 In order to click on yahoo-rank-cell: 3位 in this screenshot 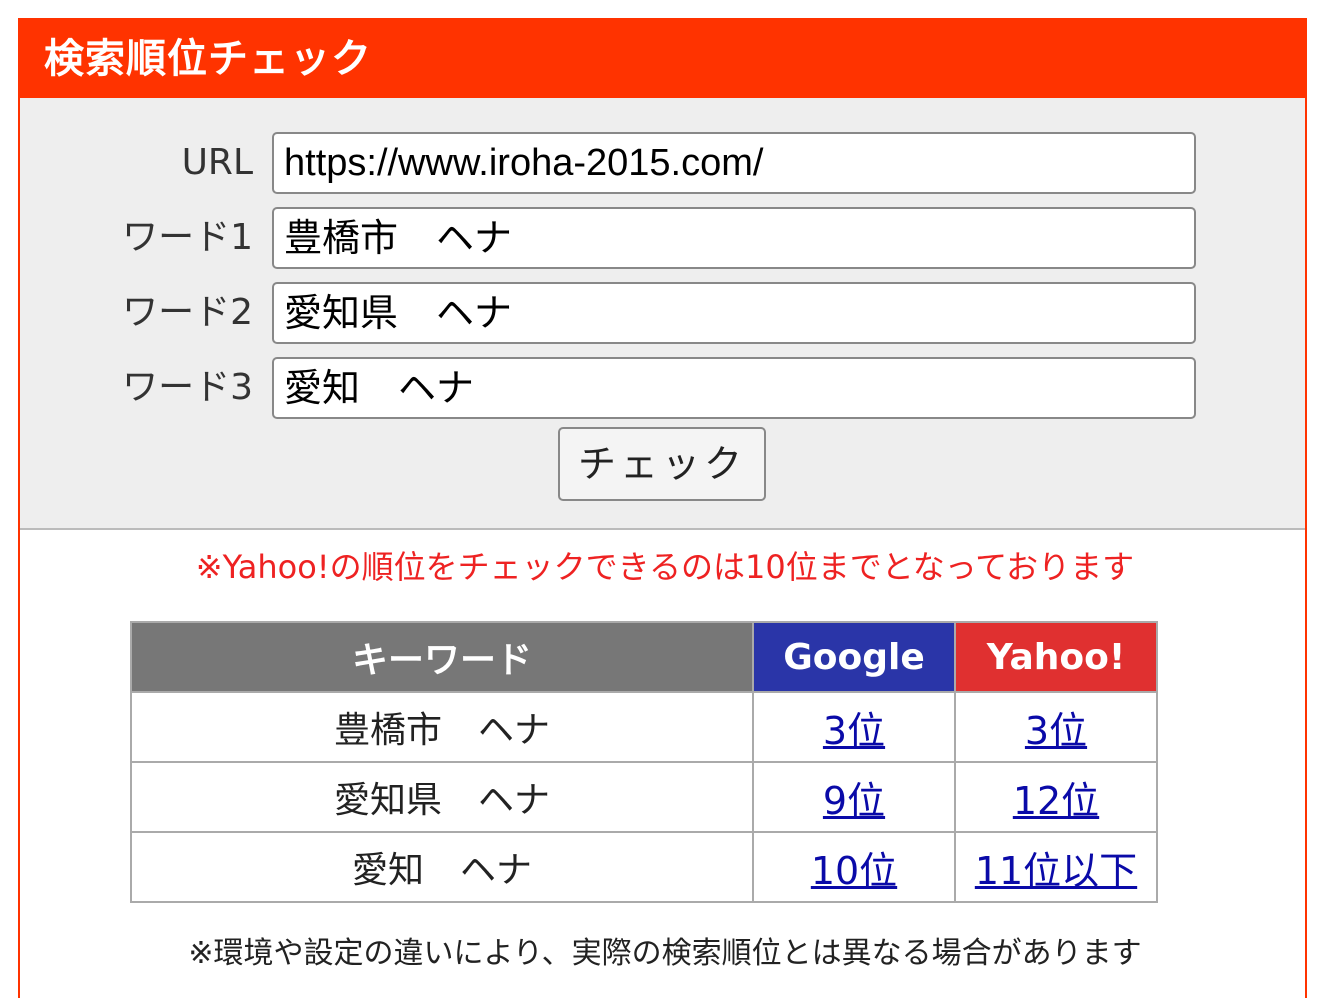, I will do `click(1056, 727)`.